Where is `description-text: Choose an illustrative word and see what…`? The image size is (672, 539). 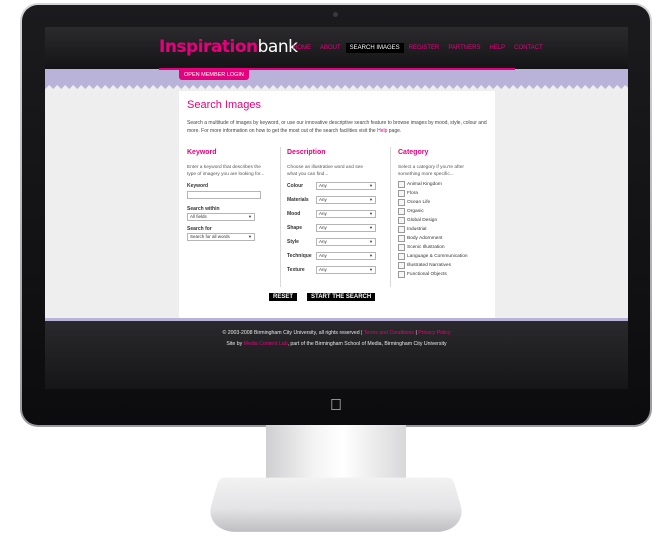 description-text: Choose an illustrative word and see what… is located at coordinates (325, 171).